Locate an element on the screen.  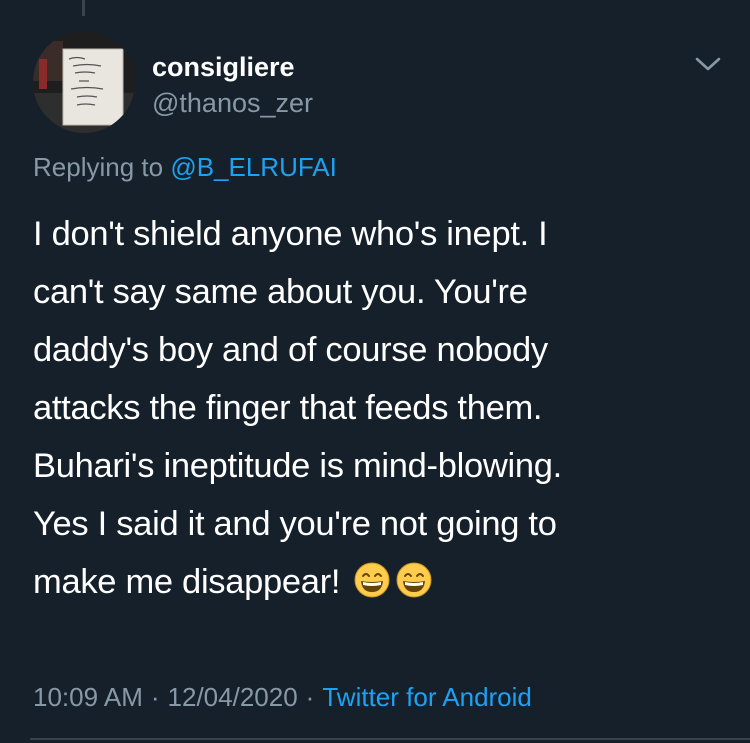
chevron-down-icon is located at coordinates (708, 64).